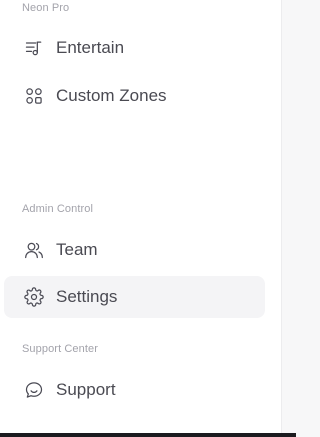 This screenshot has height=437, width=320. Describe the element at coordinates (86, 389) in the screenshot. I see `sidebar-item-label: Support` at that location.